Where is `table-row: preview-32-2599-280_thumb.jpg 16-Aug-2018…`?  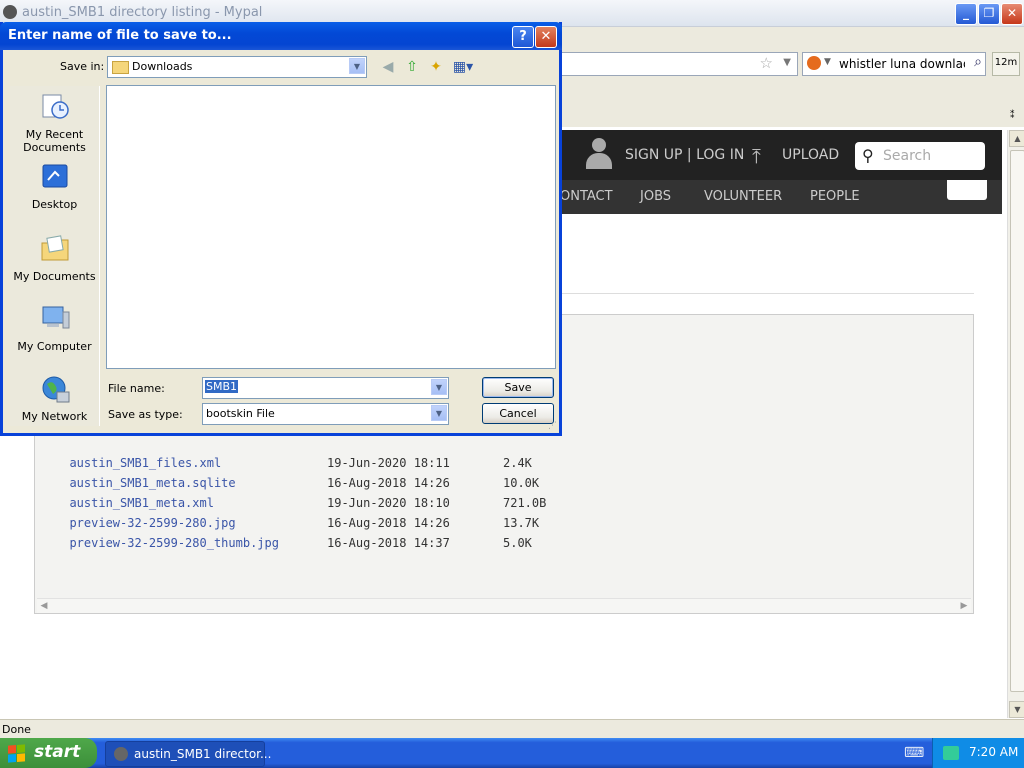 table-row: preview-32-2599-280_thumb.jpg 16-Aug-2018… is located at coordinates (293, 536).